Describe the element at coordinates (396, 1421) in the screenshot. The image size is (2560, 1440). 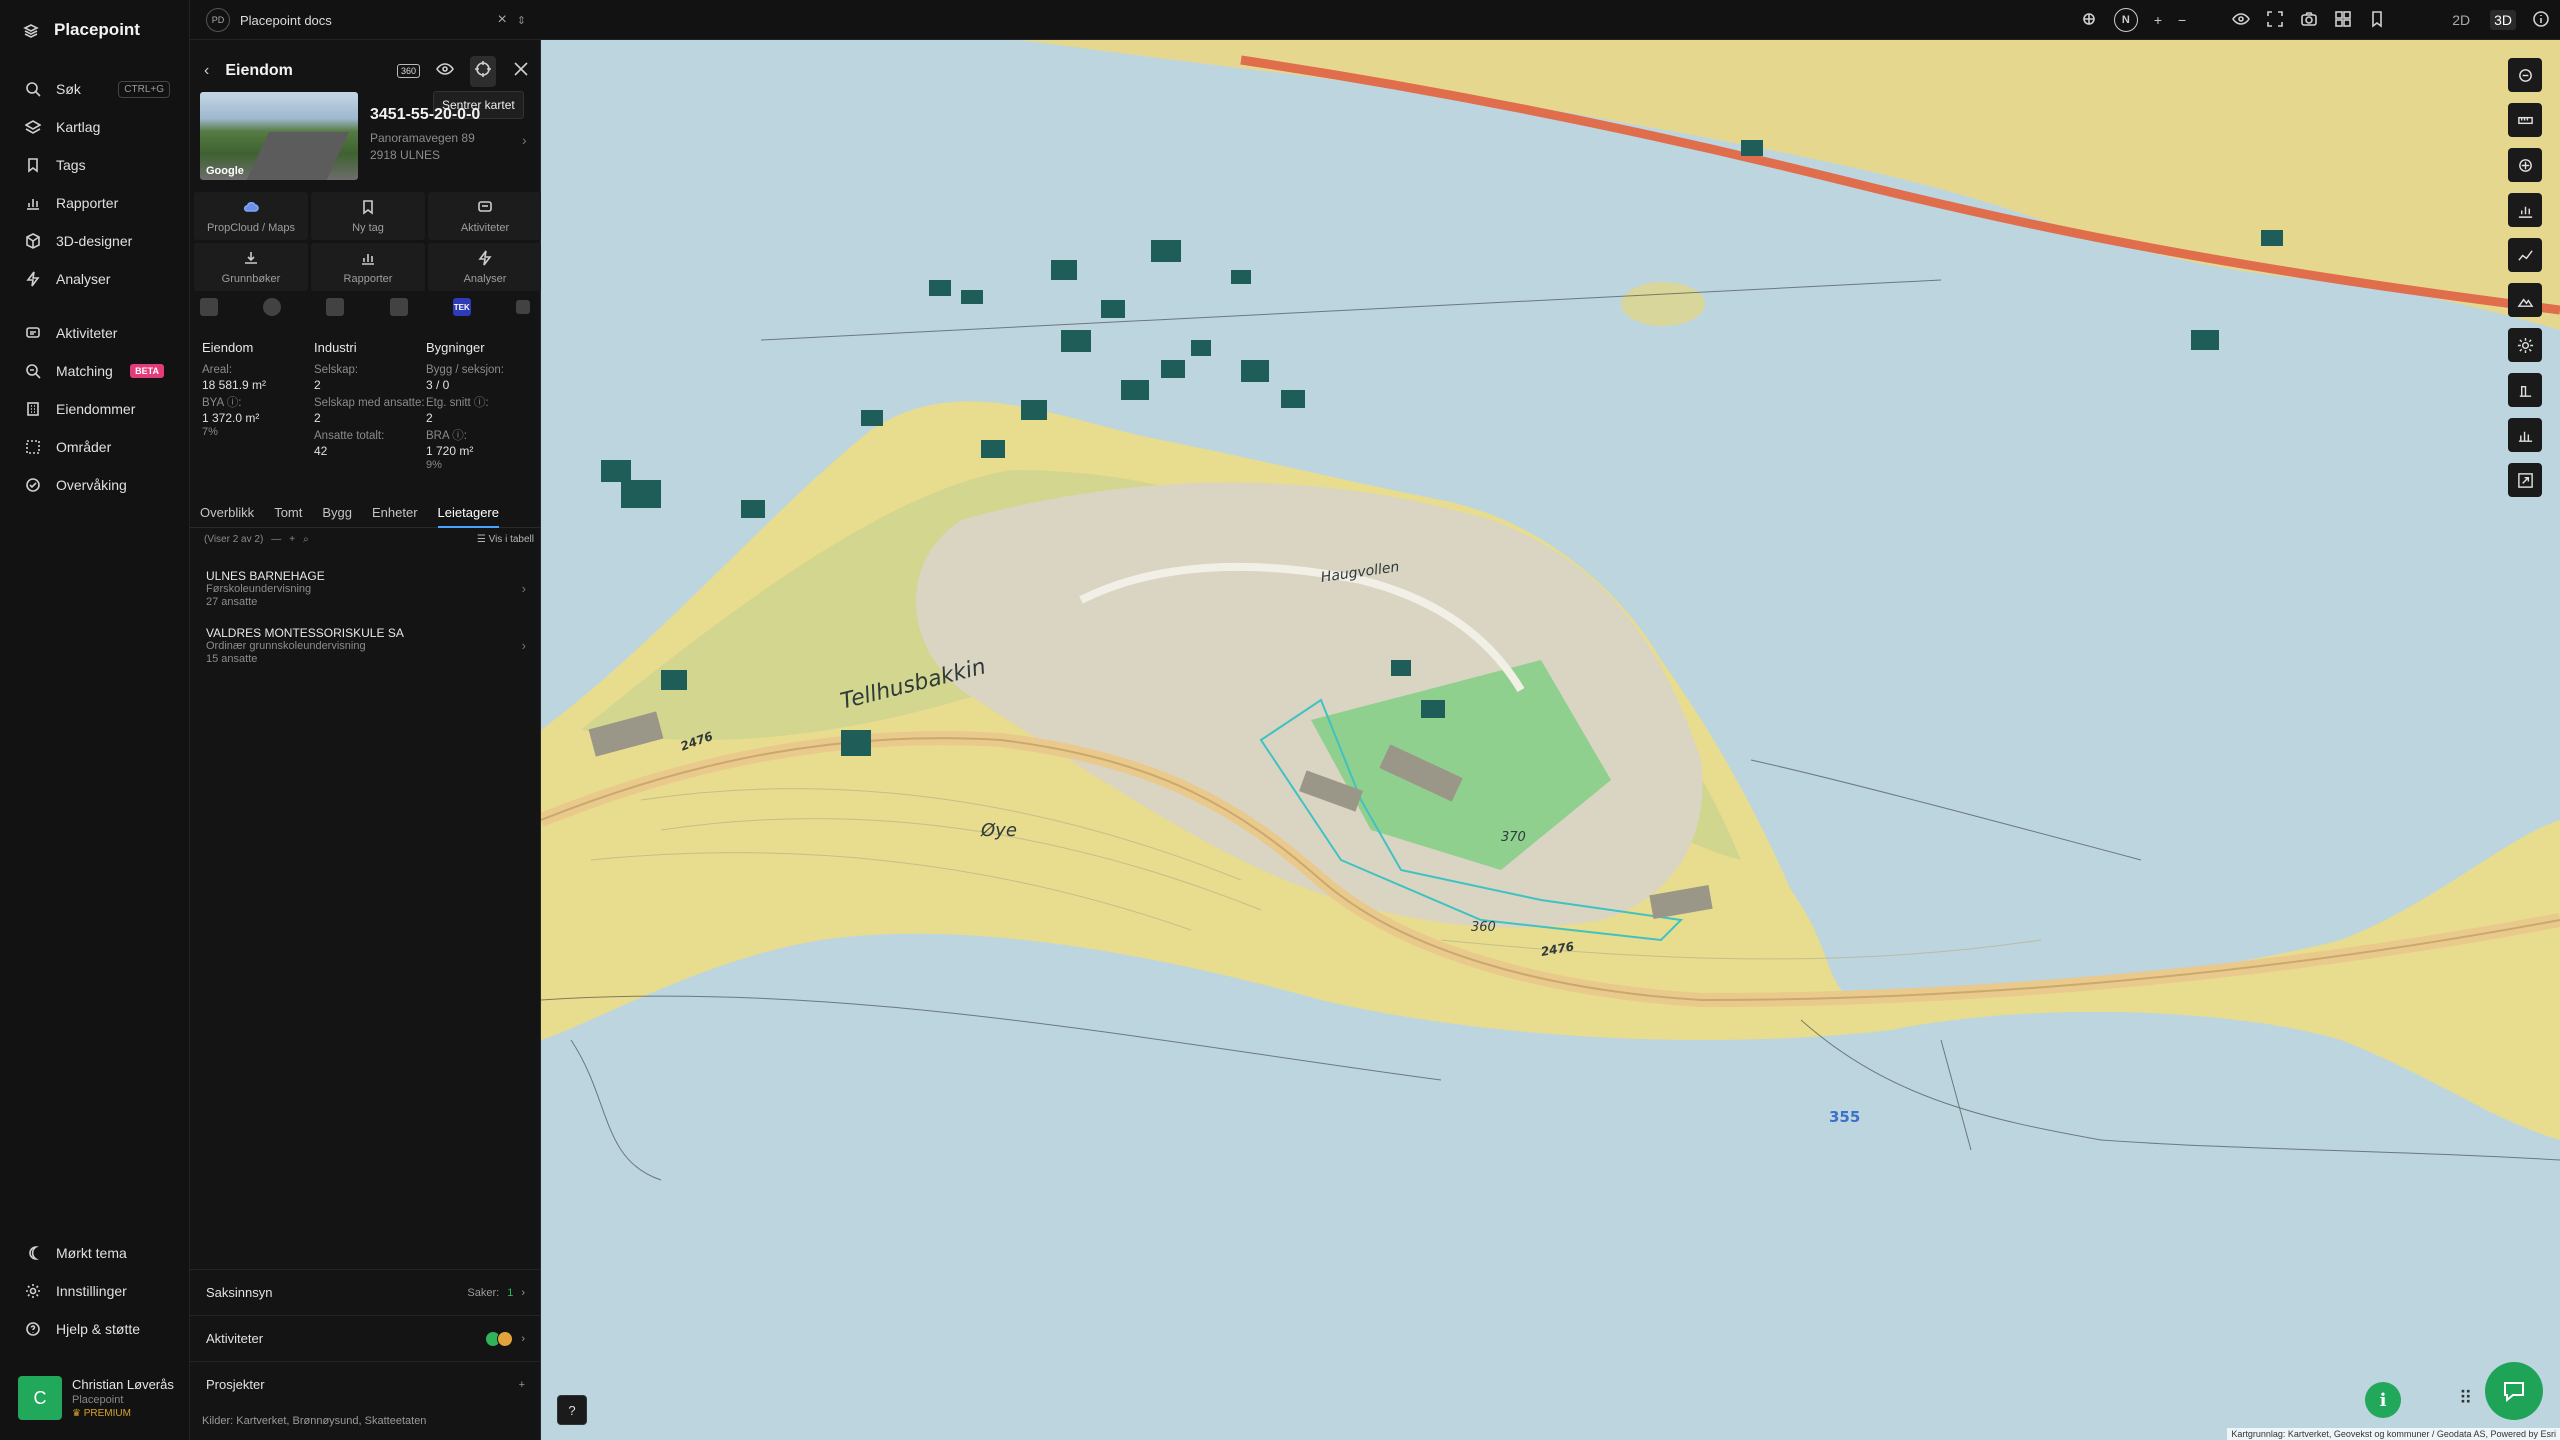
I see `source-link: Skatteetaten` at that location.